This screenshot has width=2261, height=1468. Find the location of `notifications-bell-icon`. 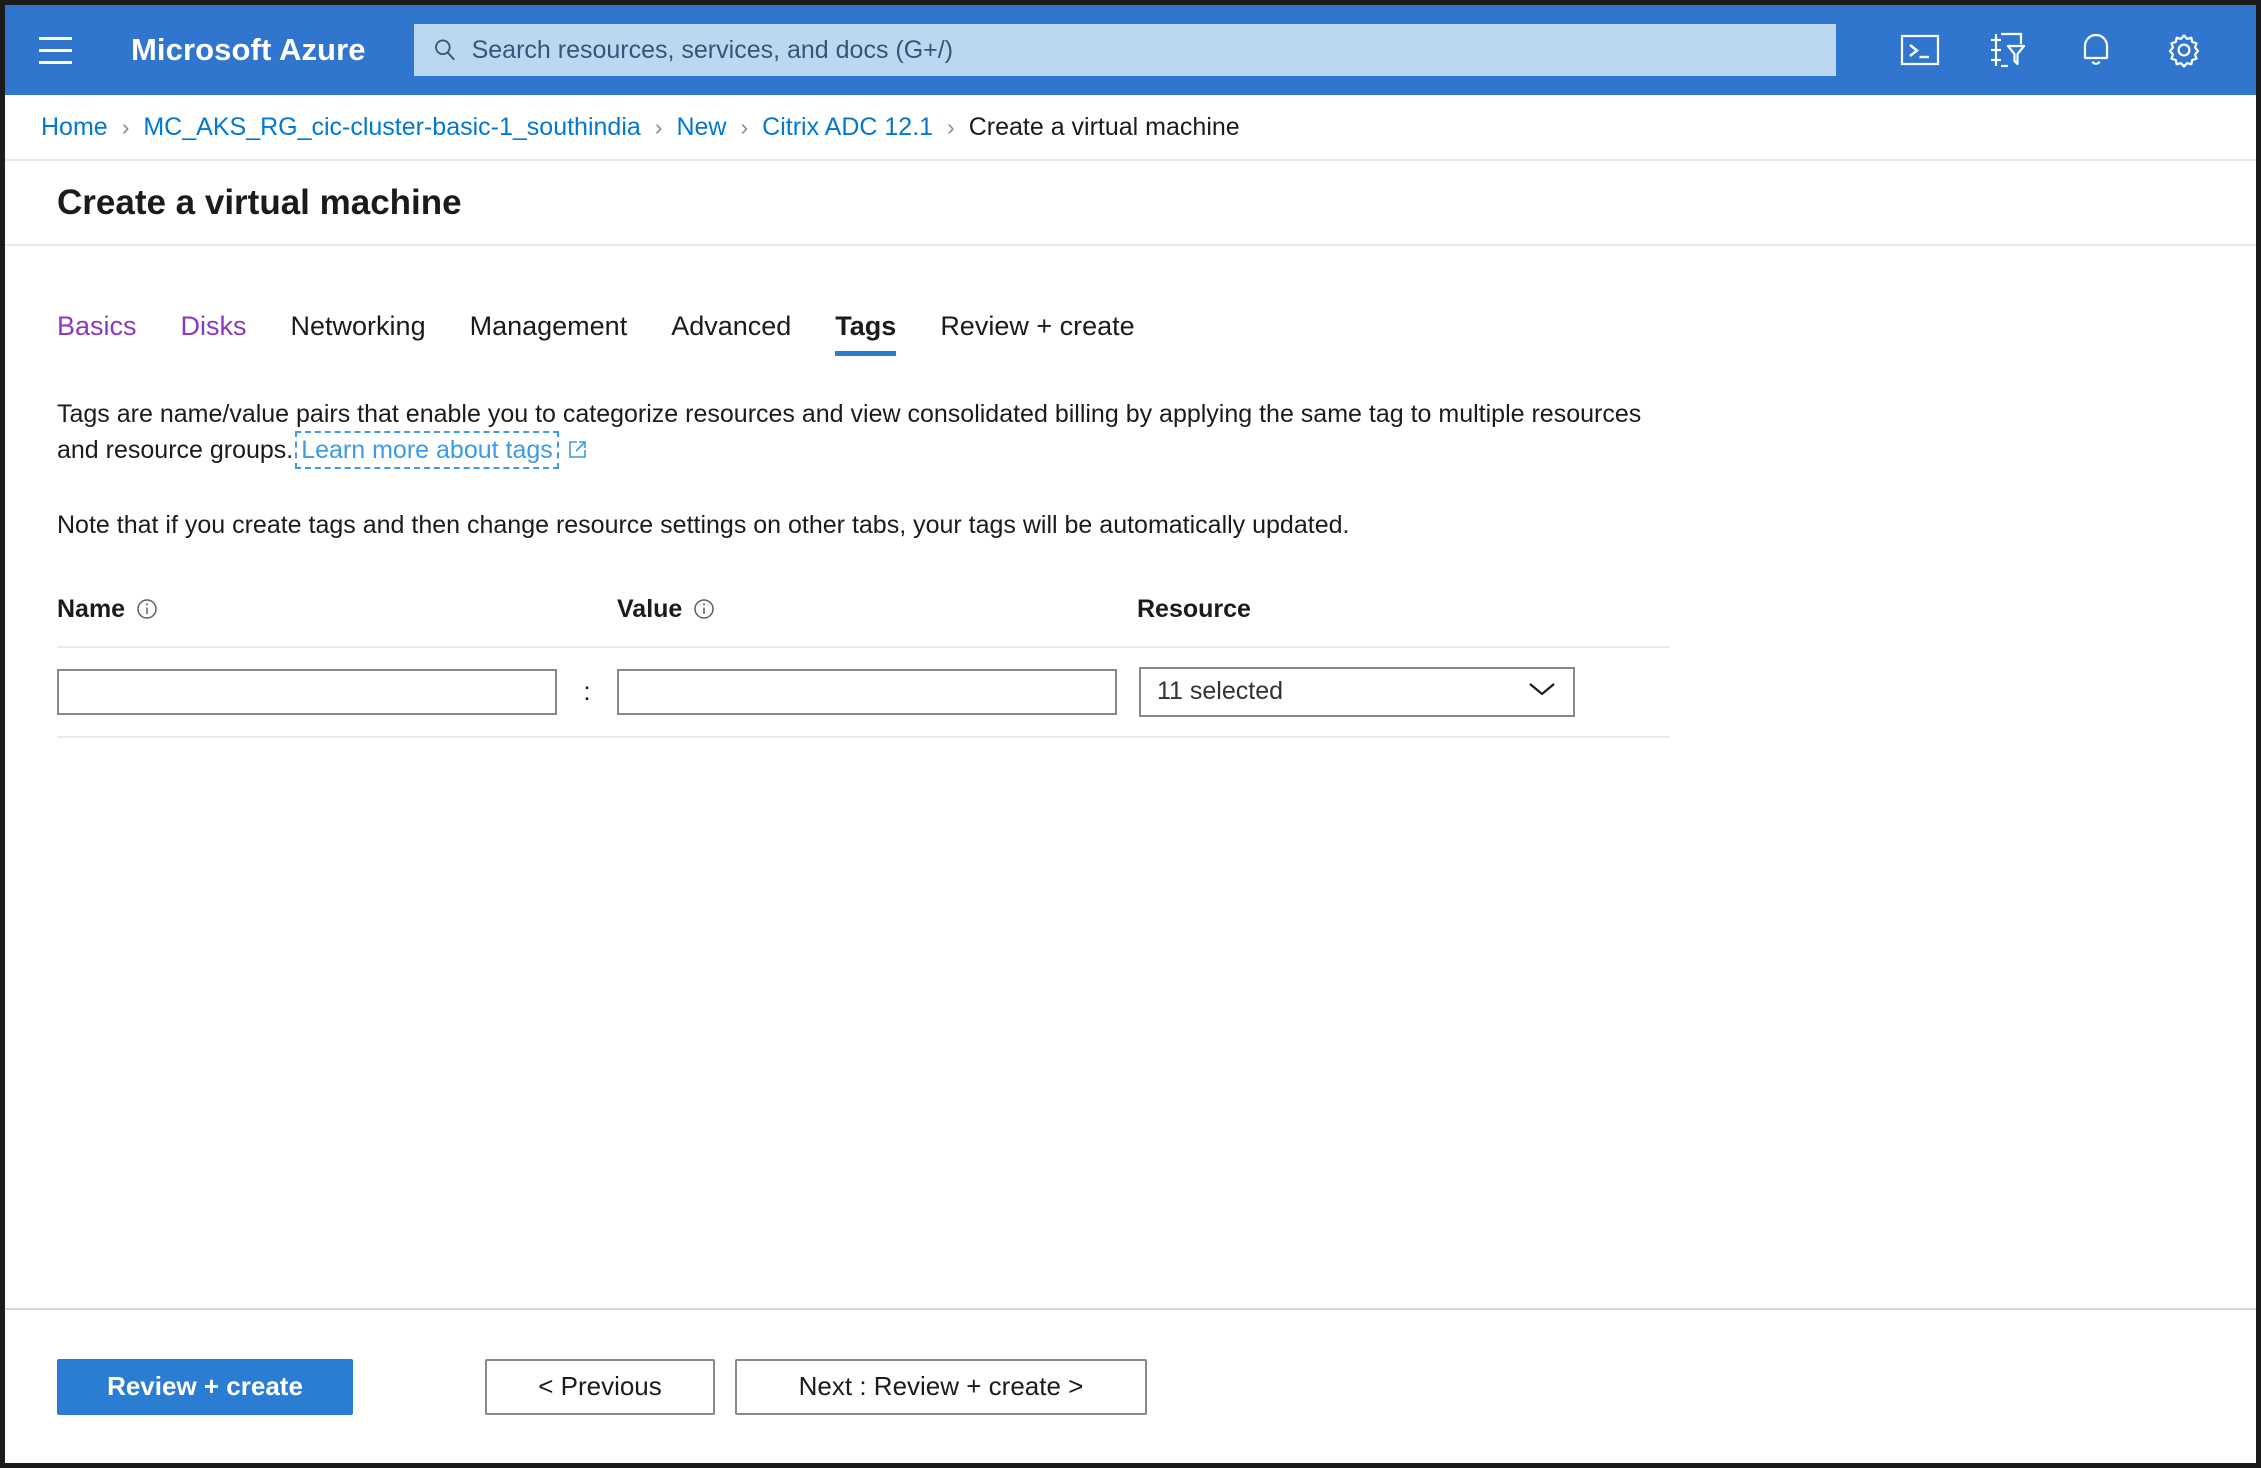

notifications-bell-icon is located at coordinates (2096, 50).